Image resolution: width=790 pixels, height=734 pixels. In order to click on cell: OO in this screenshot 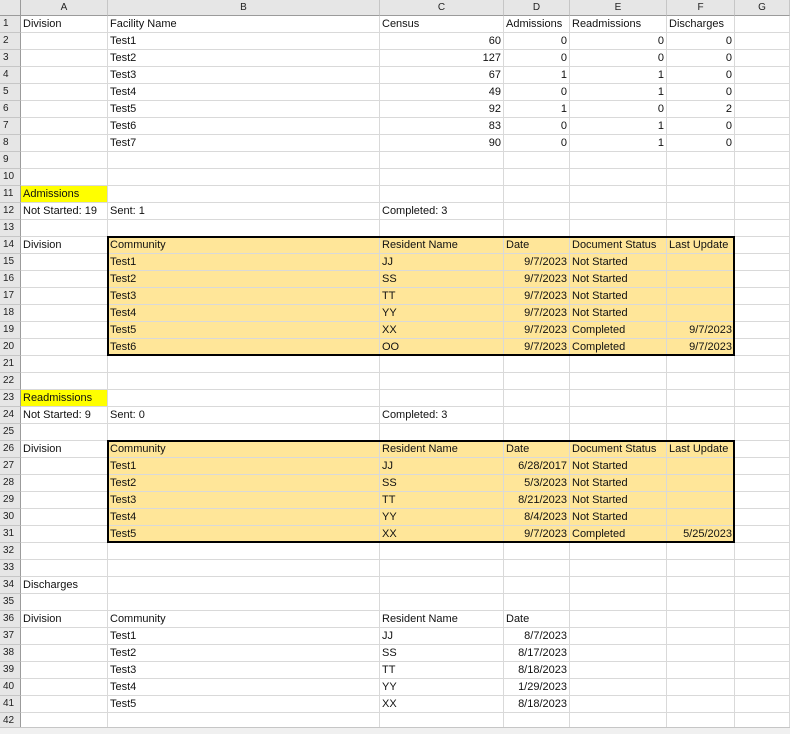, I will do `click(442, 347)`.